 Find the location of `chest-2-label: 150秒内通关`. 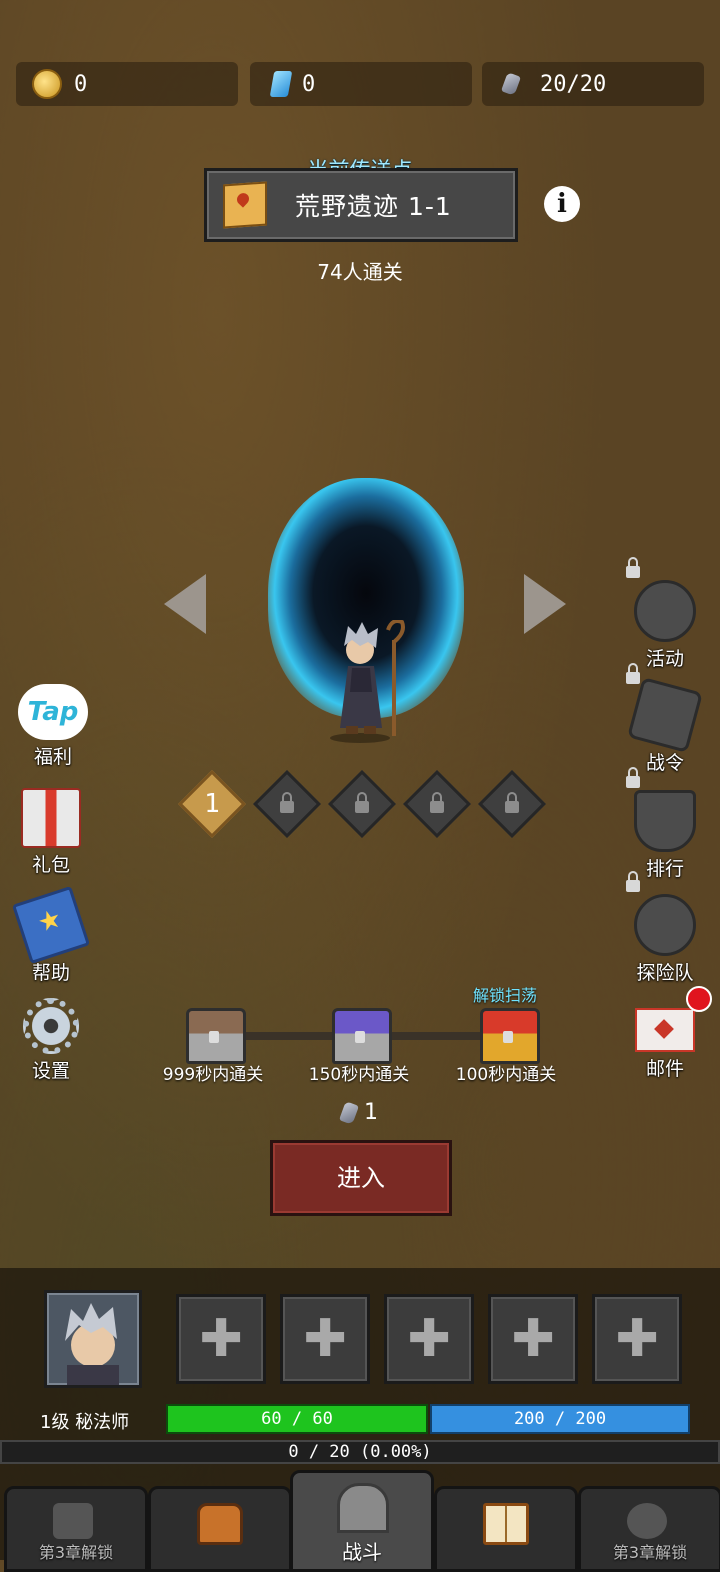

chest-2-label: 150秒内通关 is located at coordinates (359, 1075).